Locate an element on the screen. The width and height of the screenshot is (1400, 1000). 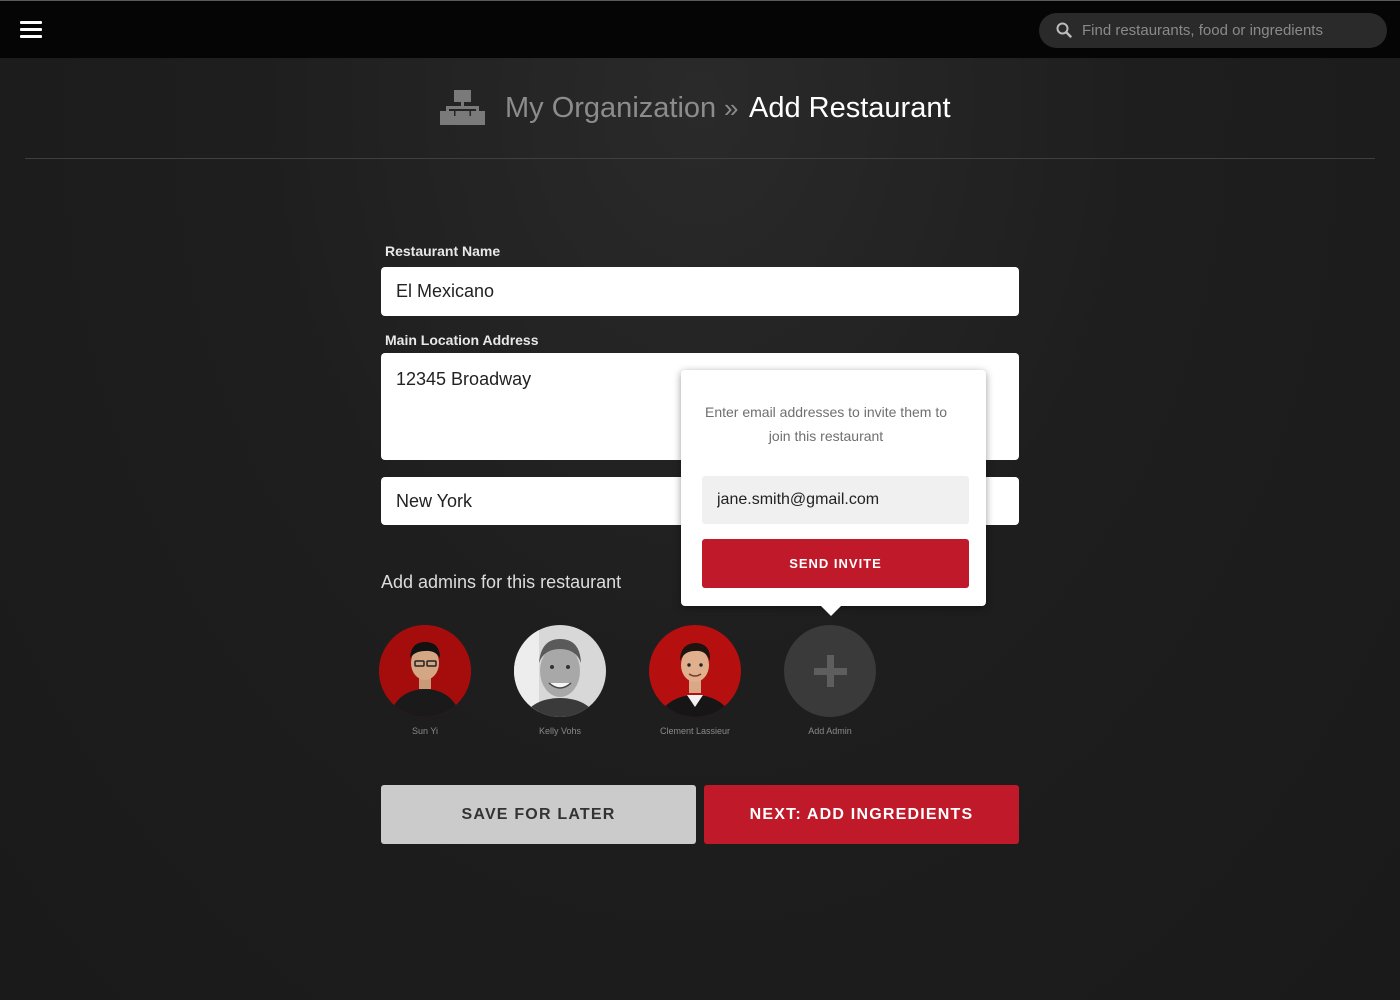
save-for-later-button: SAVE FOR LATER is located at coordinates (538, 814).